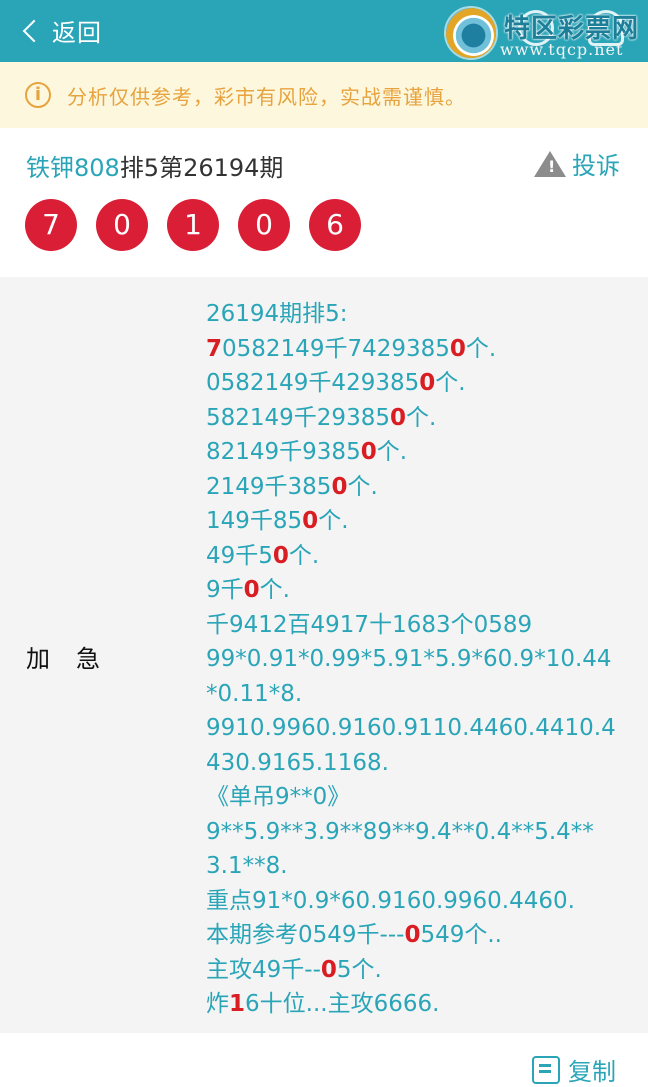 This screenshot has width=648, height=1087. Describe the element at coordinates (214, 348) in the screenshot. I see `highlight-digit: 7` at that location.